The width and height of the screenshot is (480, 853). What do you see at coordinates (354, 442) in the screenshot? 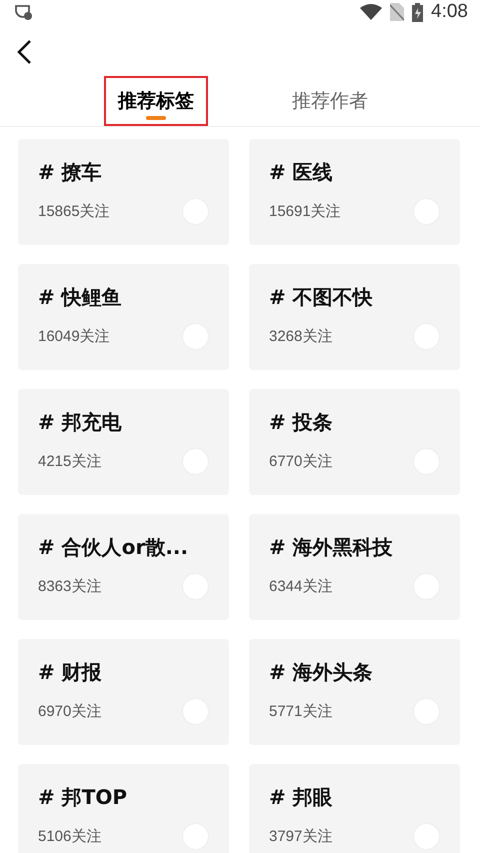
I see `tag-card: # 投条 6770关注` at bounding box center [354, 442].